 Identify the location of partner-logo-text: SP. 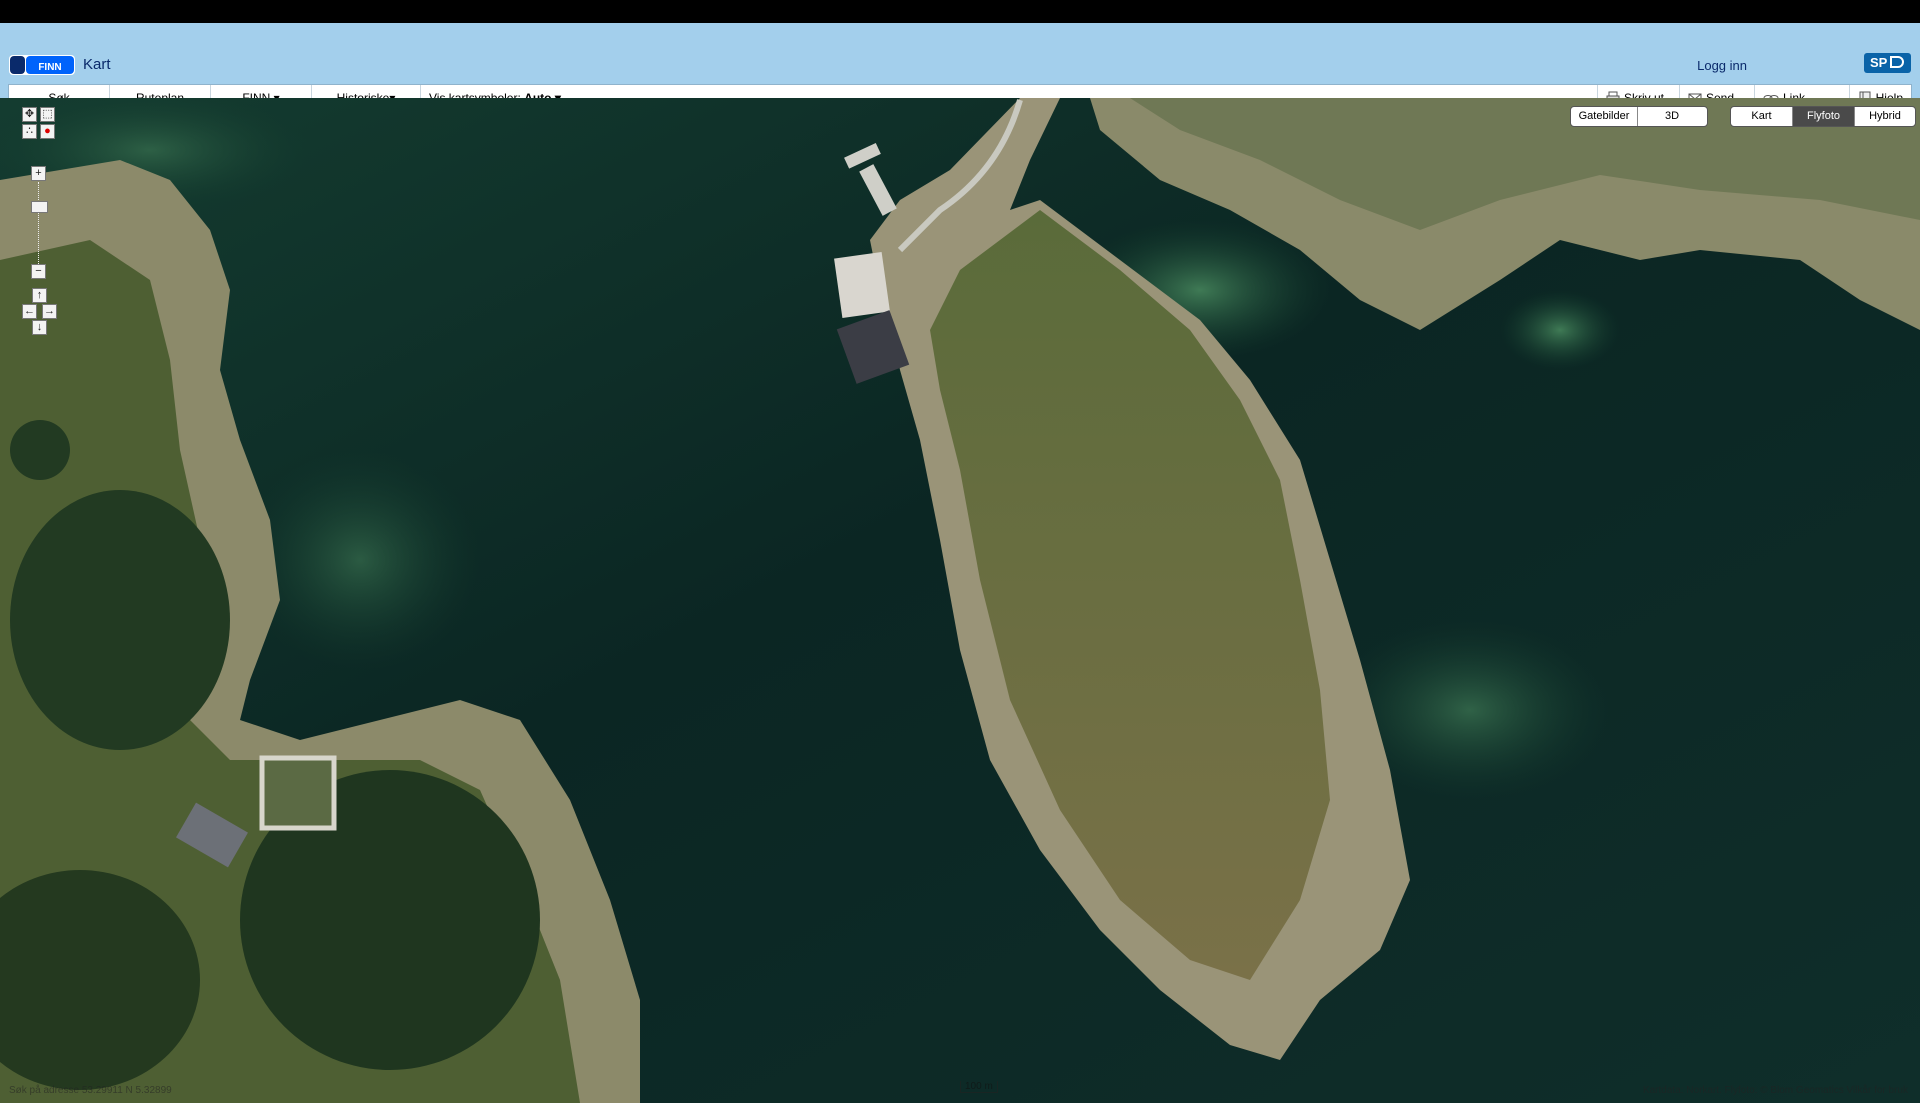
(1879, 62).